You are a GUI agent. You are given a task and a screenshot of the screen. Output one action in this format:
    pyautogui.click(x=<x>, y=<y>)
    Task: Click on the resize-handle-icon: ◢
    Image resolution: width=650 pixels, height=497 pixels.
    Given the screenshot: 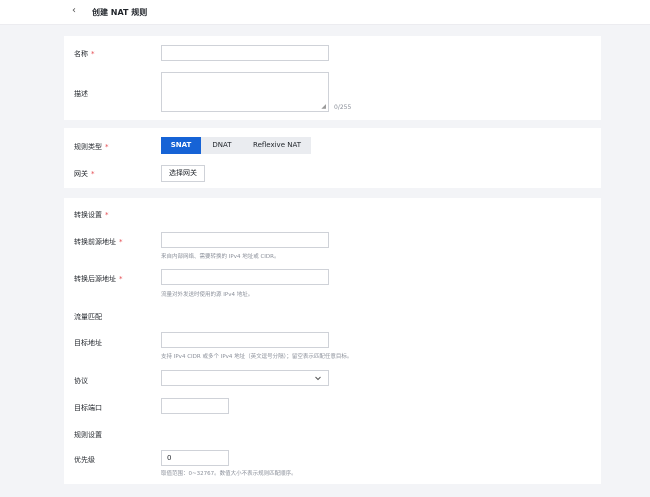 What is the action you would take?
    pyautogui.click(x=323, y=107)
    